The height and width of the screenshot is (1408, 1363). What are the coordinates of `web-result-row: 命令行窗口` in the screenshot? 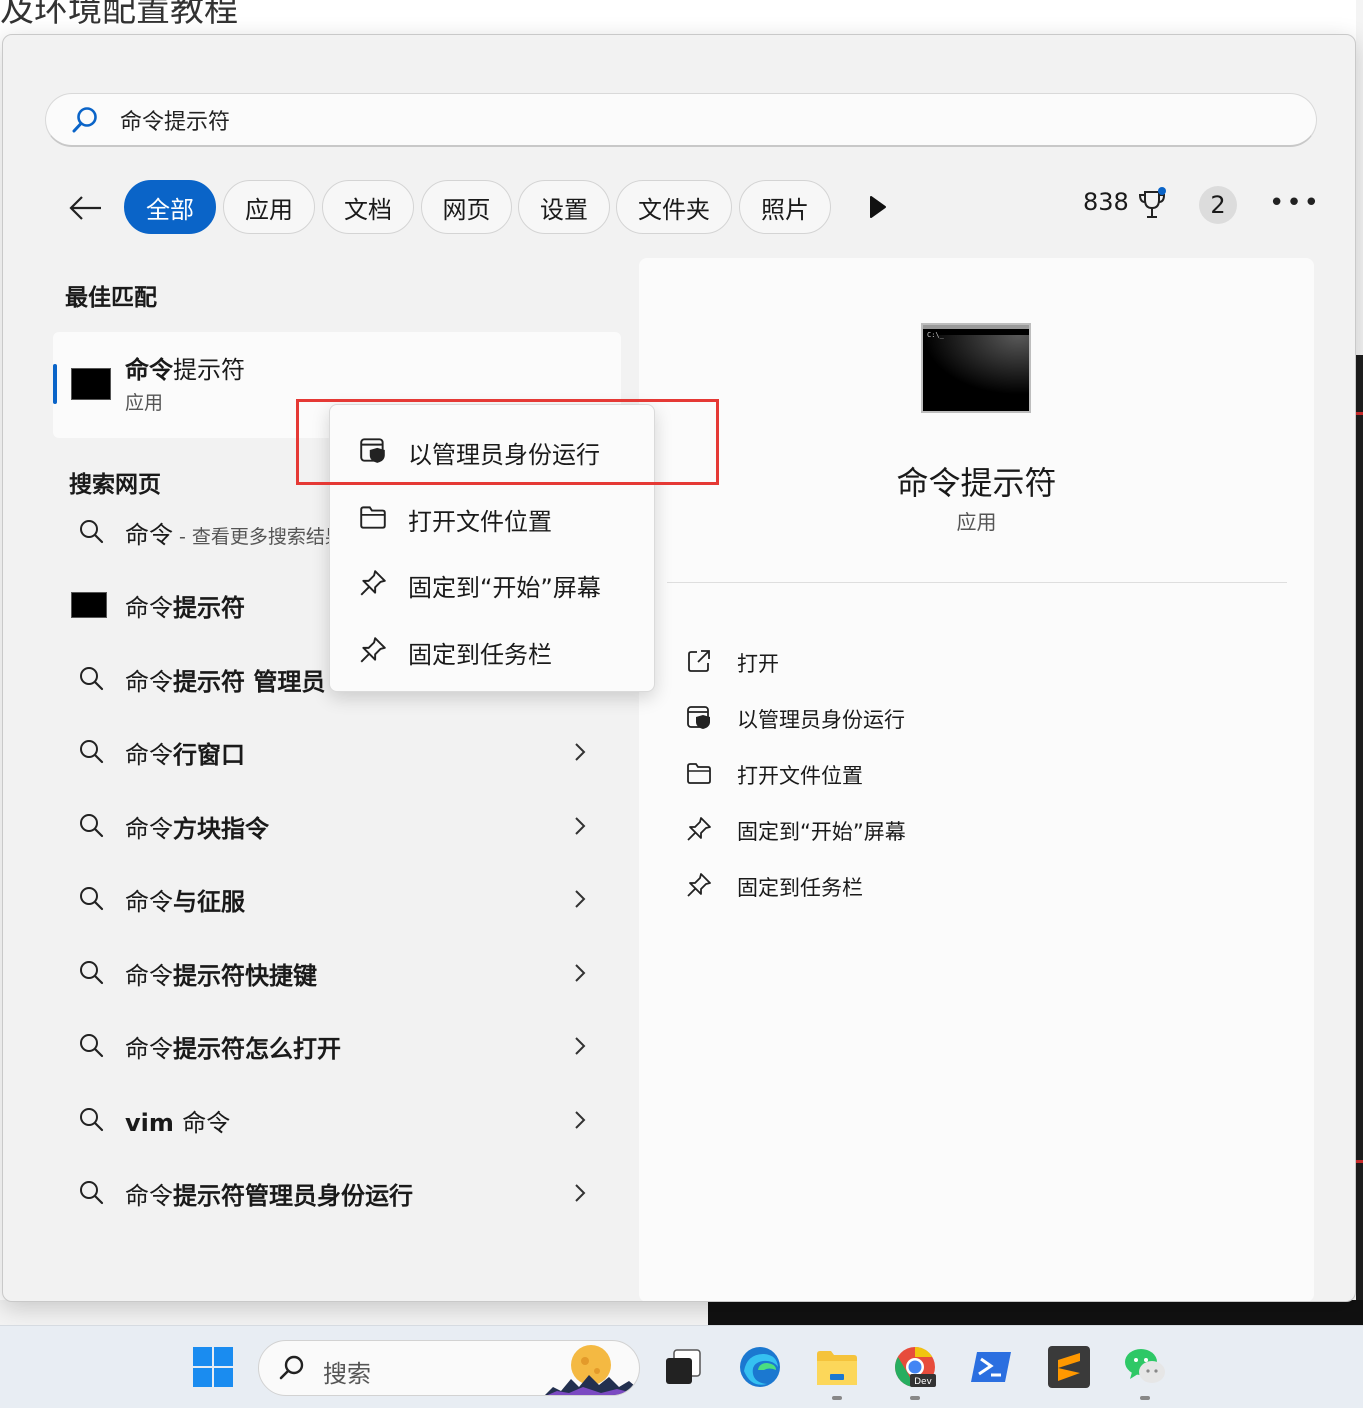 It's located at (337, 751).